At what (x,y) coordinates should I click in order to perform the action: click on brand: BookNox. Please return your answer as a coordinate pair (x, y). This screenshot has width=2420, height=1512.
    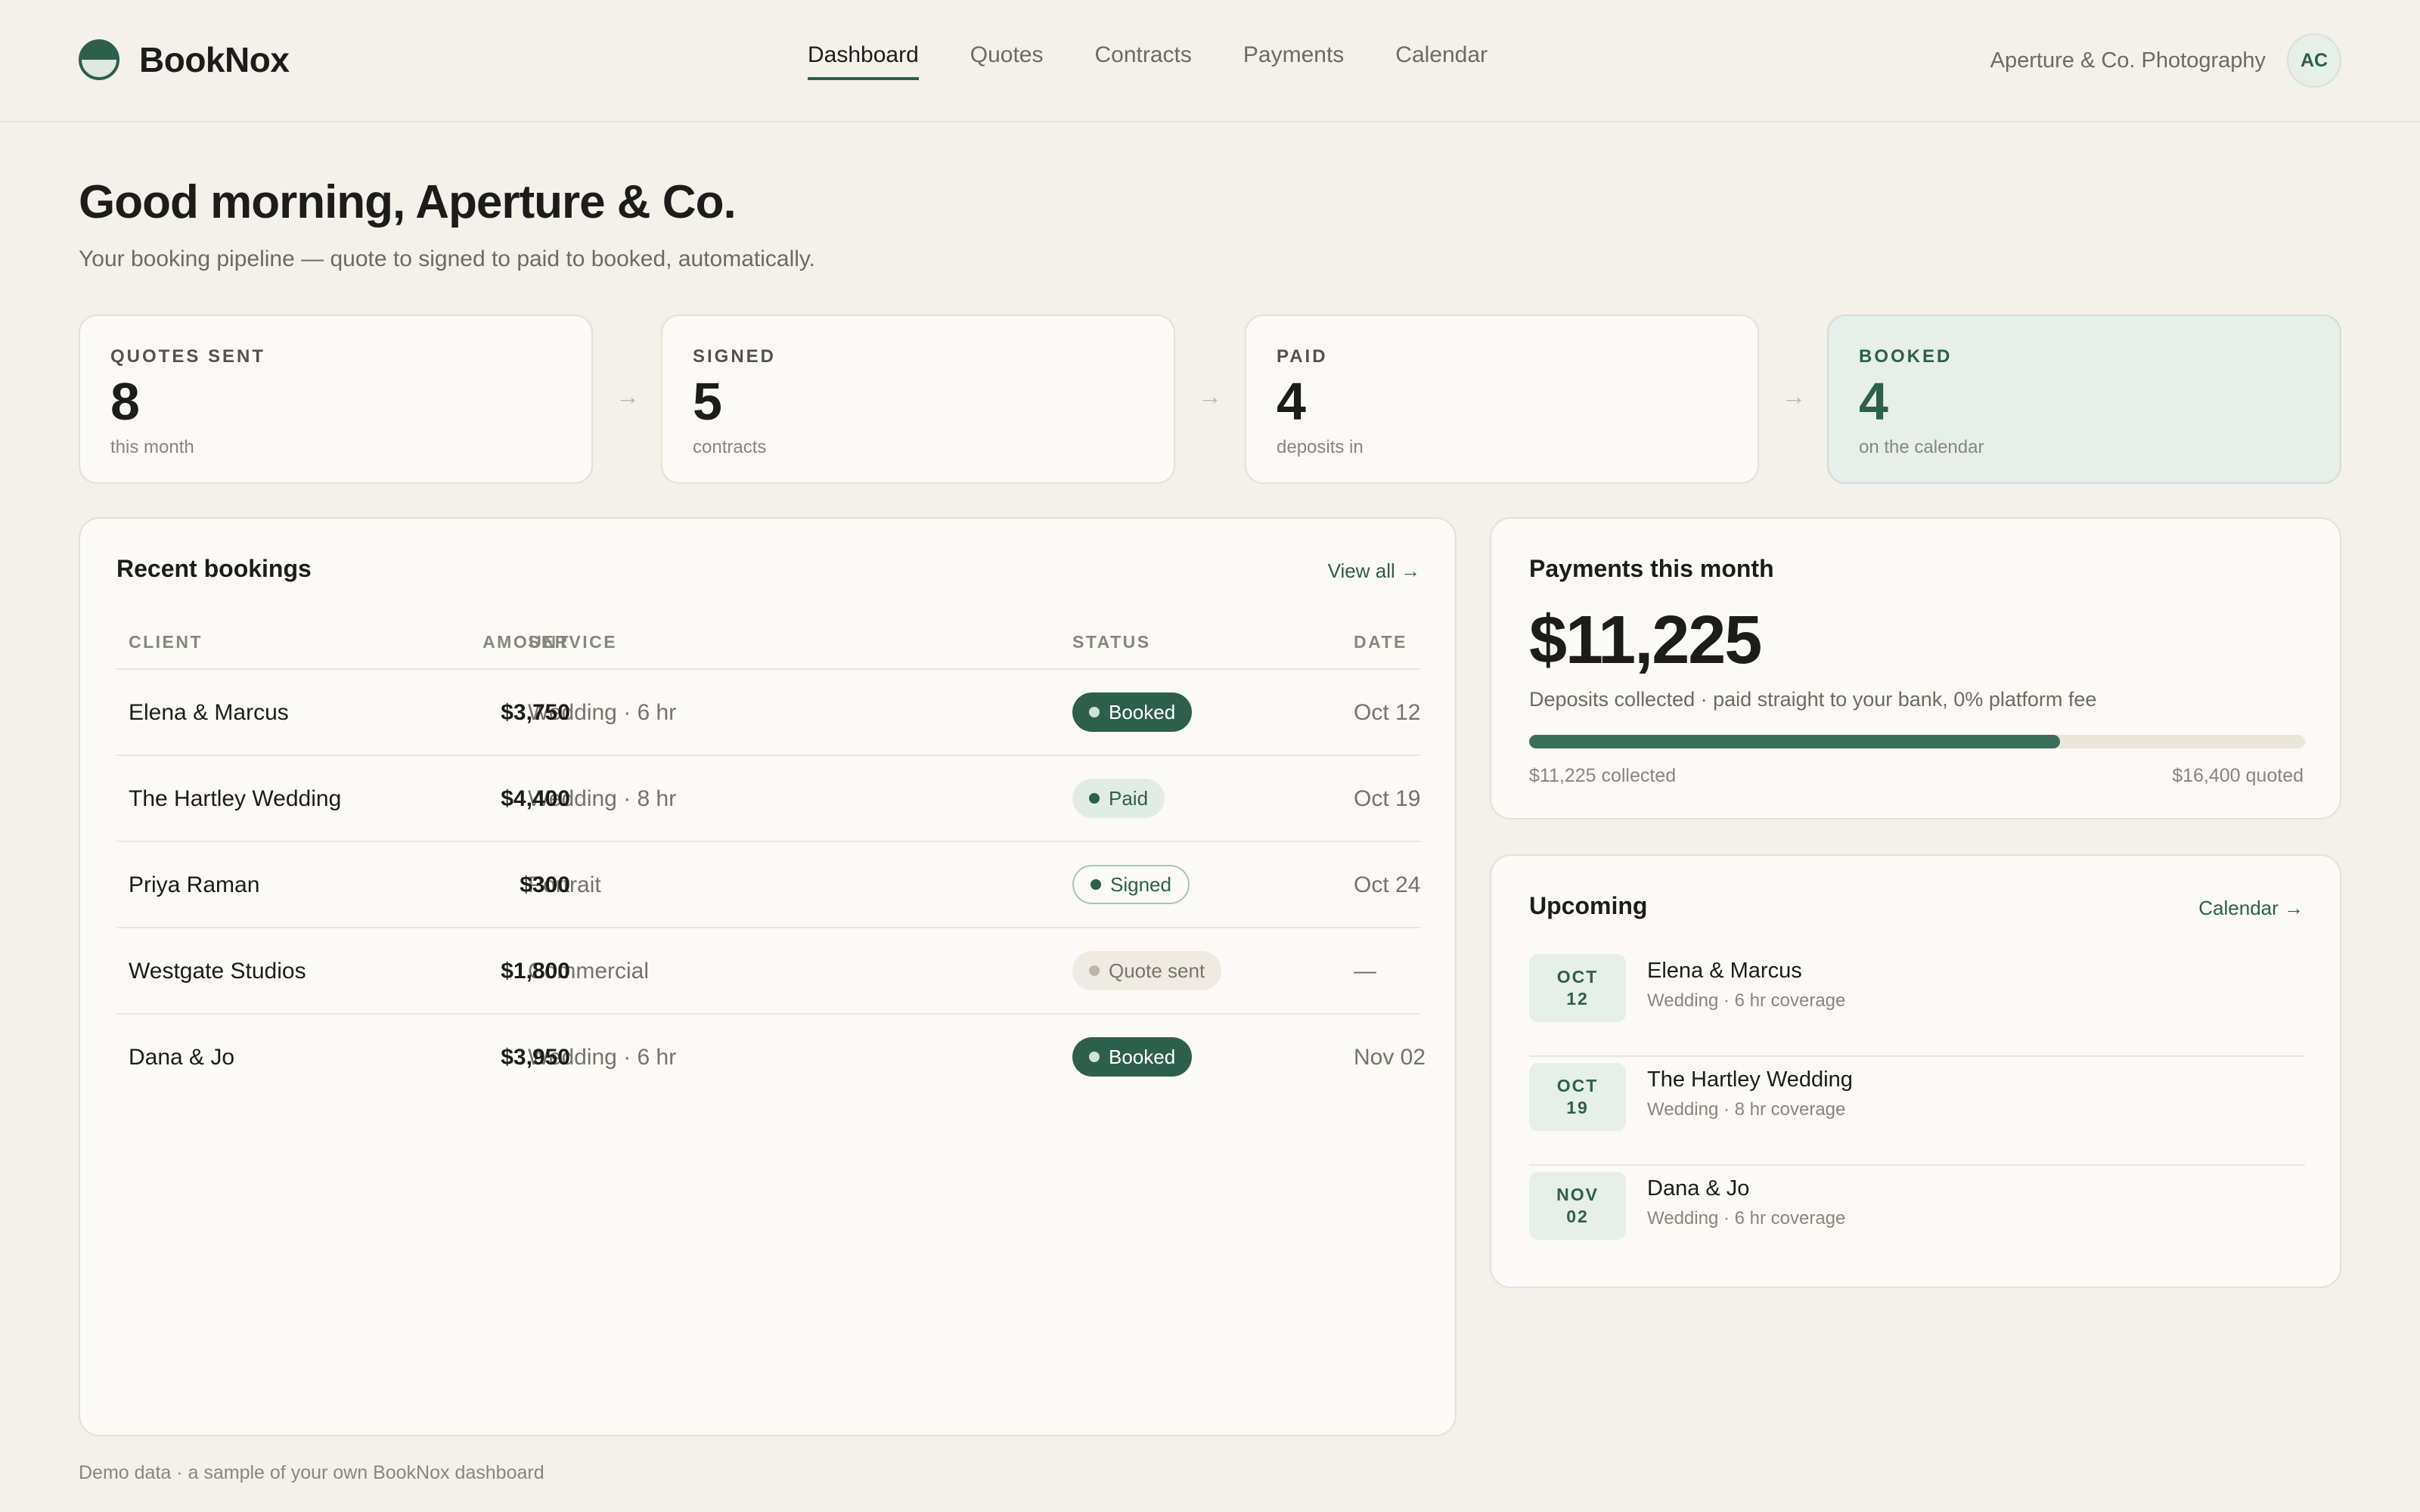
    Looking at the image, I should click on (184, 60).